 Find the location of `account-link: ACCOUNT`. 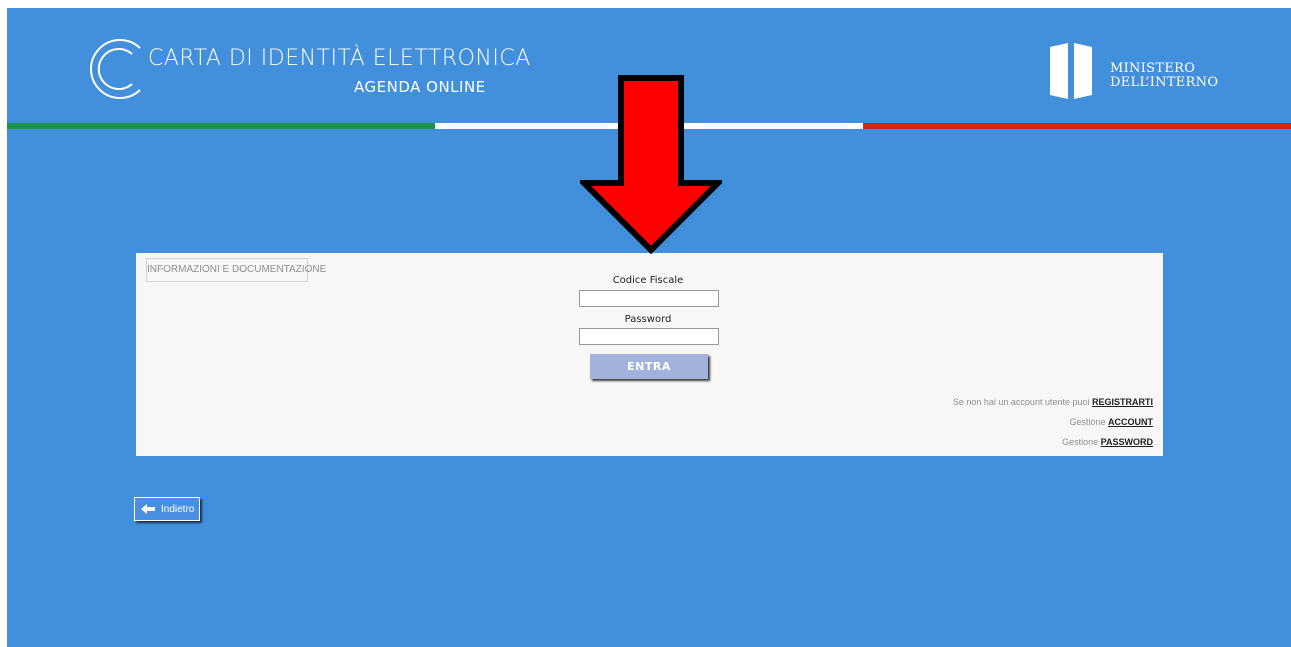

account-link: ACCOUNT is located at coordinates (1130, 422).